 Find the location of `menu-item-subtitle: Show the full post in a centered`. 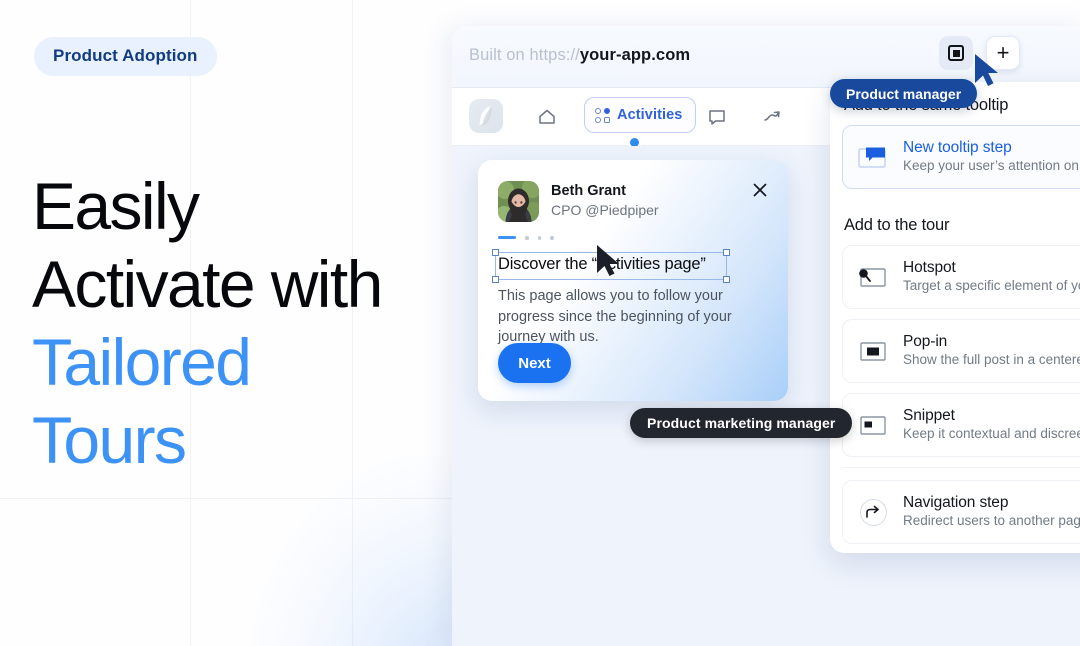

menu-item-subtitle: Show the full post in a centered is located at coordinates (991, 359).